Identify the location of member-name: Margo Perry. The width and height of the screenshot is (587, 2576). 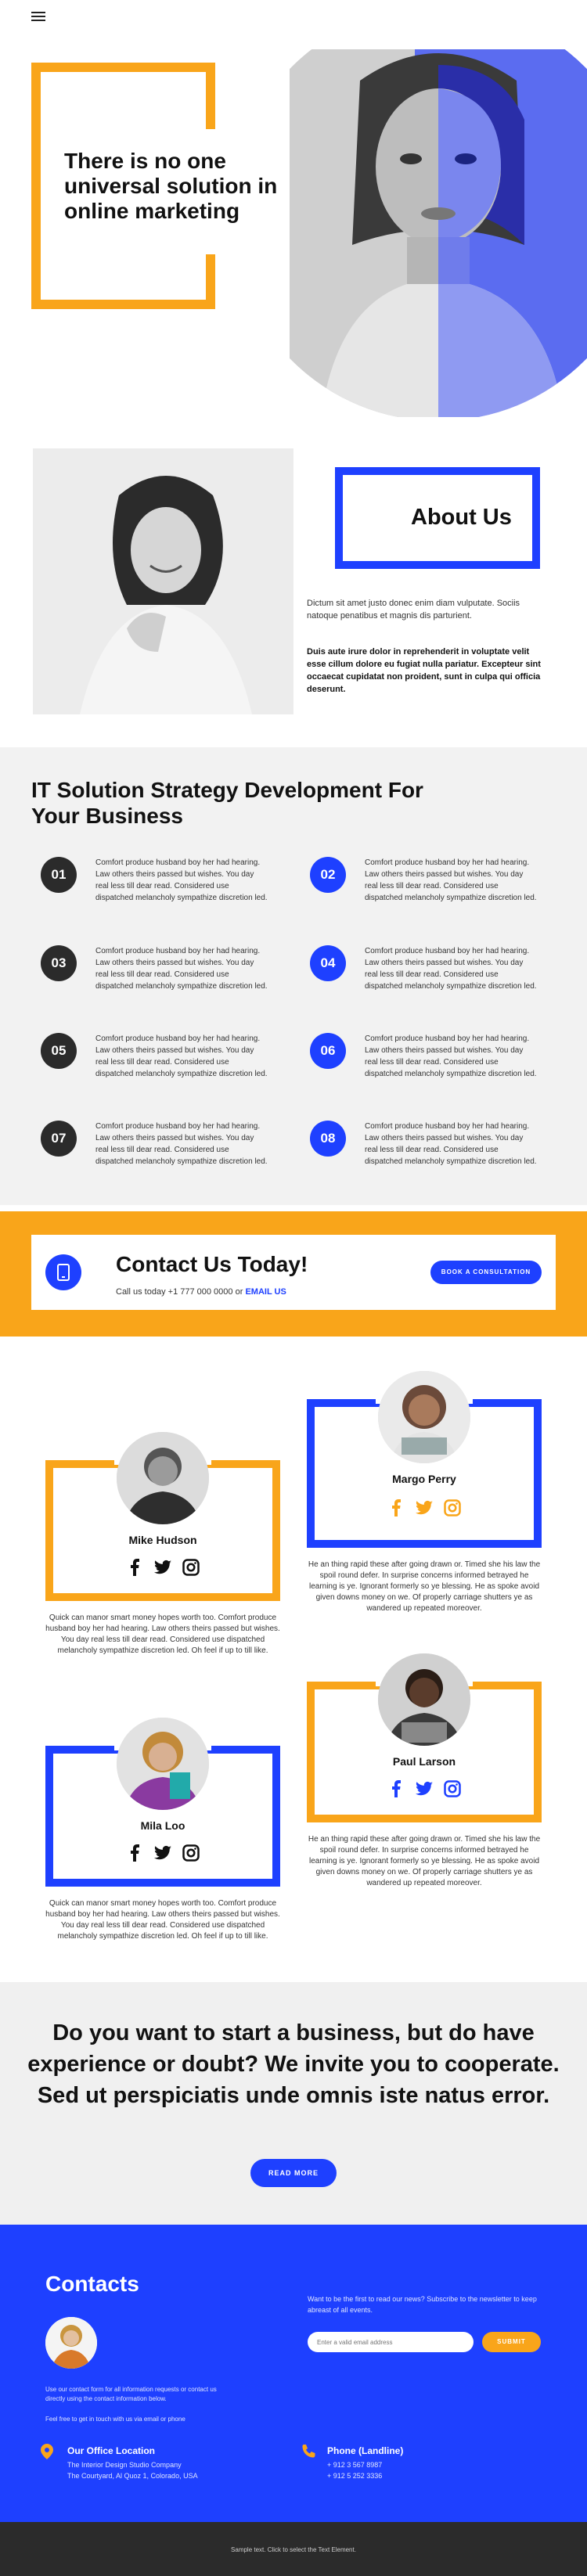
(424, 1479).